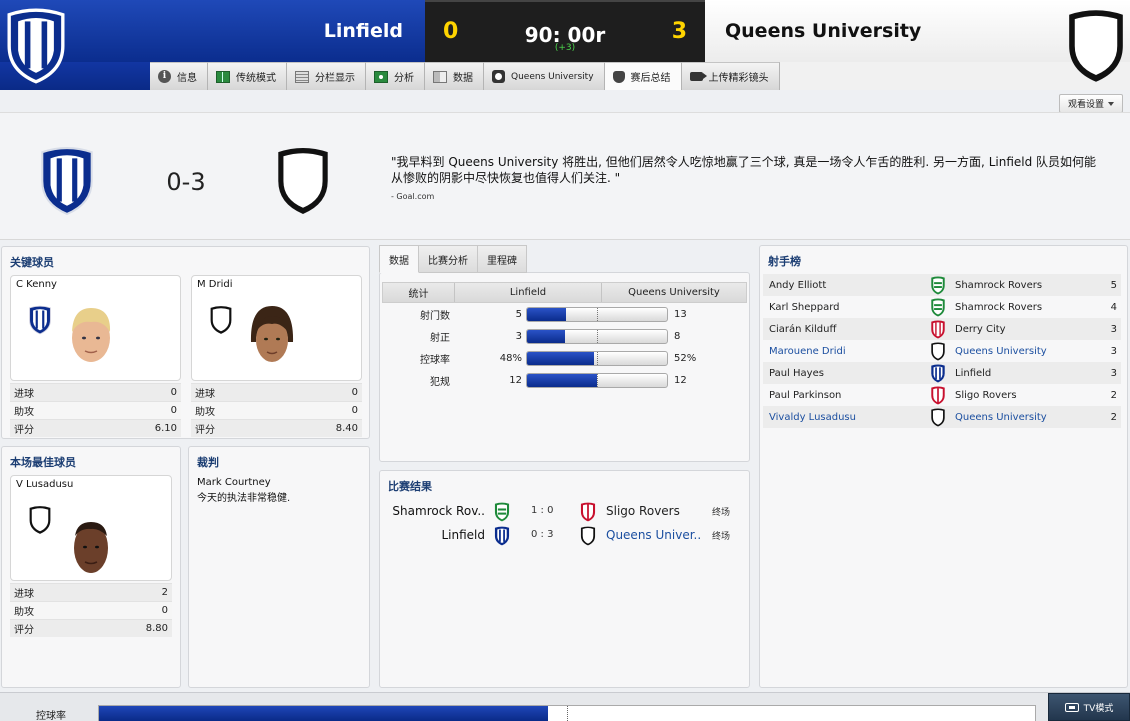 The height and width of the screenshot is (721, 1130). I want to click on panel-title: 关键球员, so click(32, 262).